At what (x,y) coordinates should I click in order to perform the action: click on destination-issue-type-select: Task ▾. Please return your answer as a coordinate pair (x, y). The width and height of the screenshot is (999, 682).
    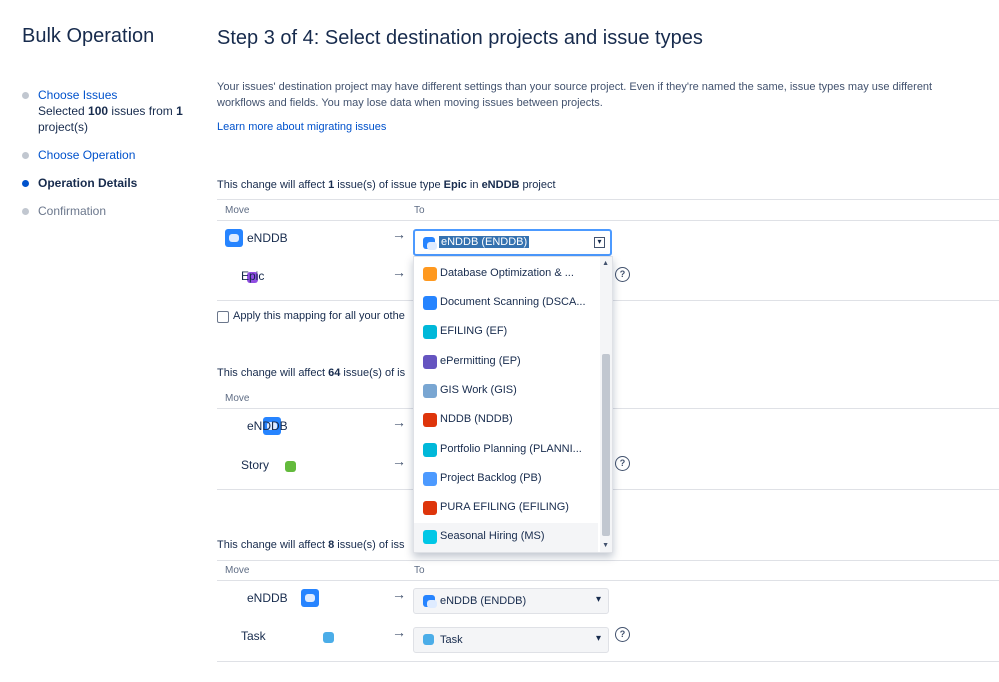
    Looking at the image, I should click on (511, 640).